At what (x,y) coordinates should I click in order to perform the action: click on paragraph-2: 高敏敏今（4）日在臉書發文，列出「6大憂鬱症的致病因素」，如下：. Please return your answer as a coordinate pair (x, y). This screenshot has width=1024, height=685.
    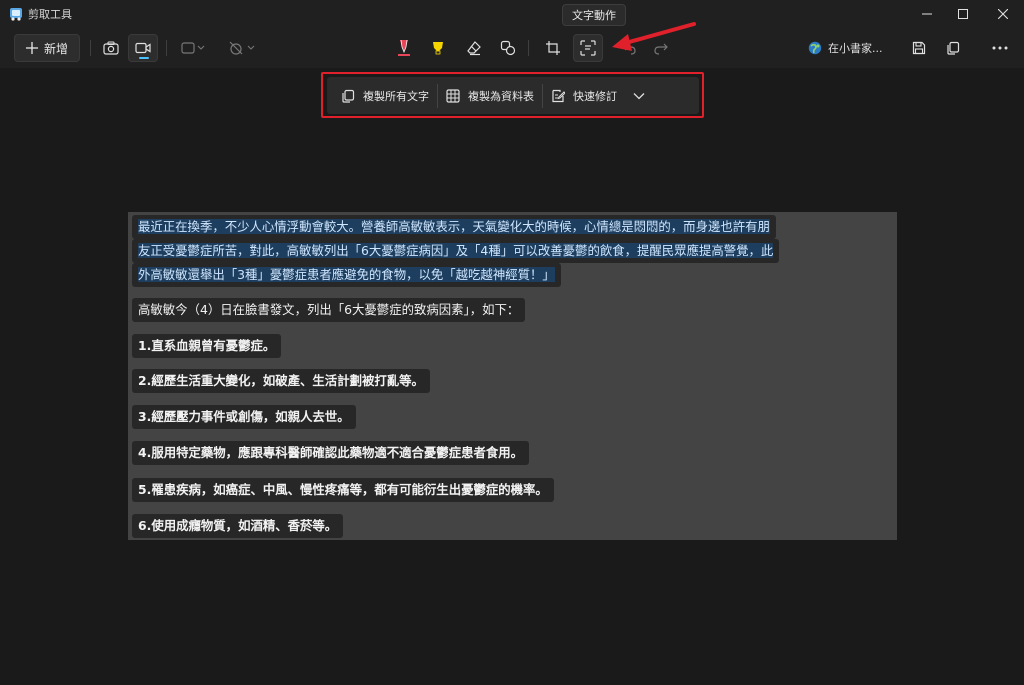
    Looking at the image, I should click on (329, 310).